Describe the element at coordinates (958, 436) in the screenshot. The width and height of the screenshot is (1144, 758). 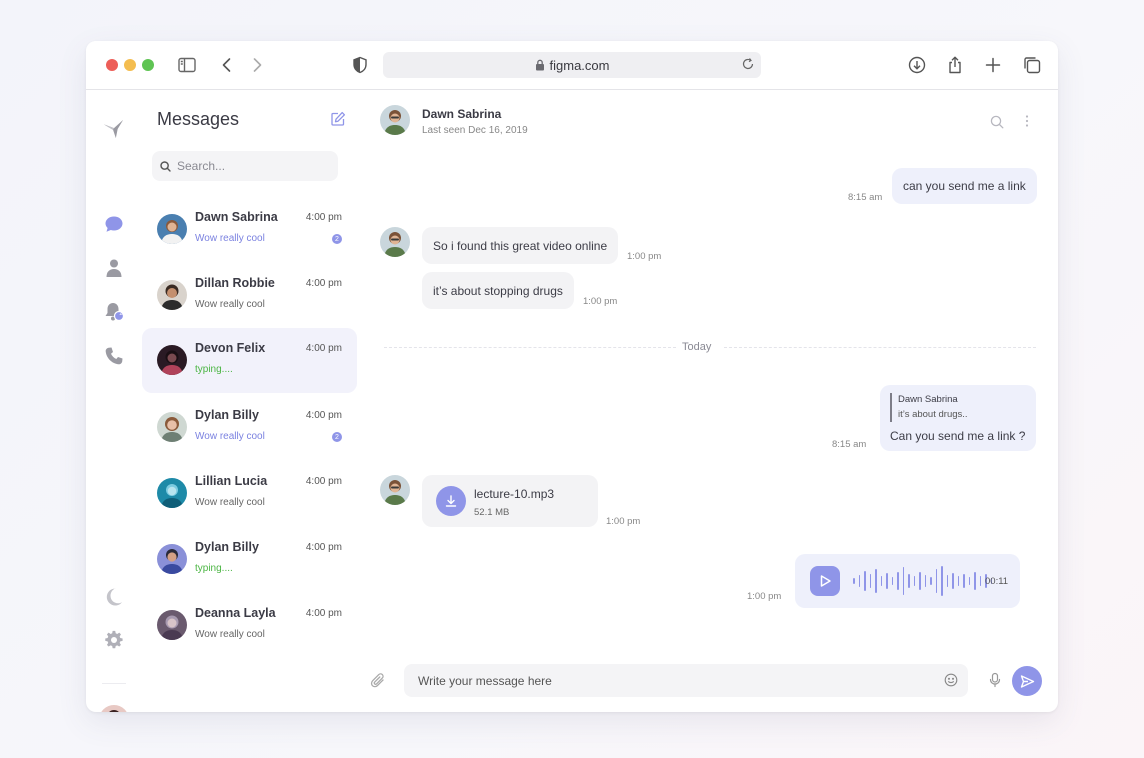
I see `message-text: Can you send me a link ?` at that location.